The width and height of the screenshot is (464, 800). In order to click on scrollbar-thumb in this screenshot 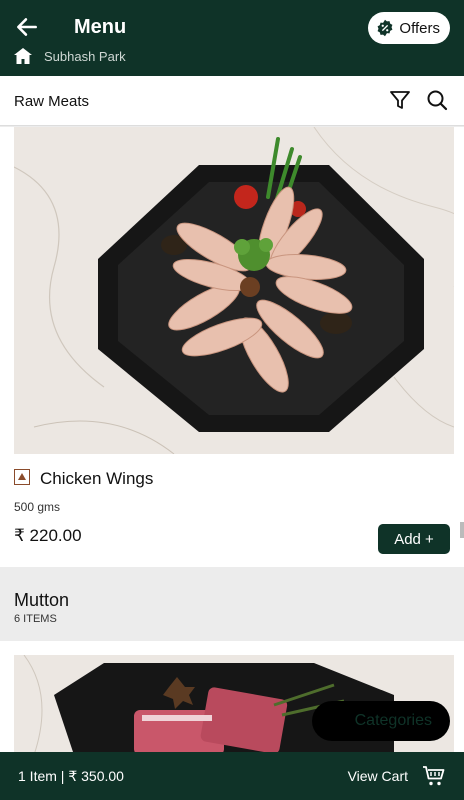, I will do `click(462, 530)`.